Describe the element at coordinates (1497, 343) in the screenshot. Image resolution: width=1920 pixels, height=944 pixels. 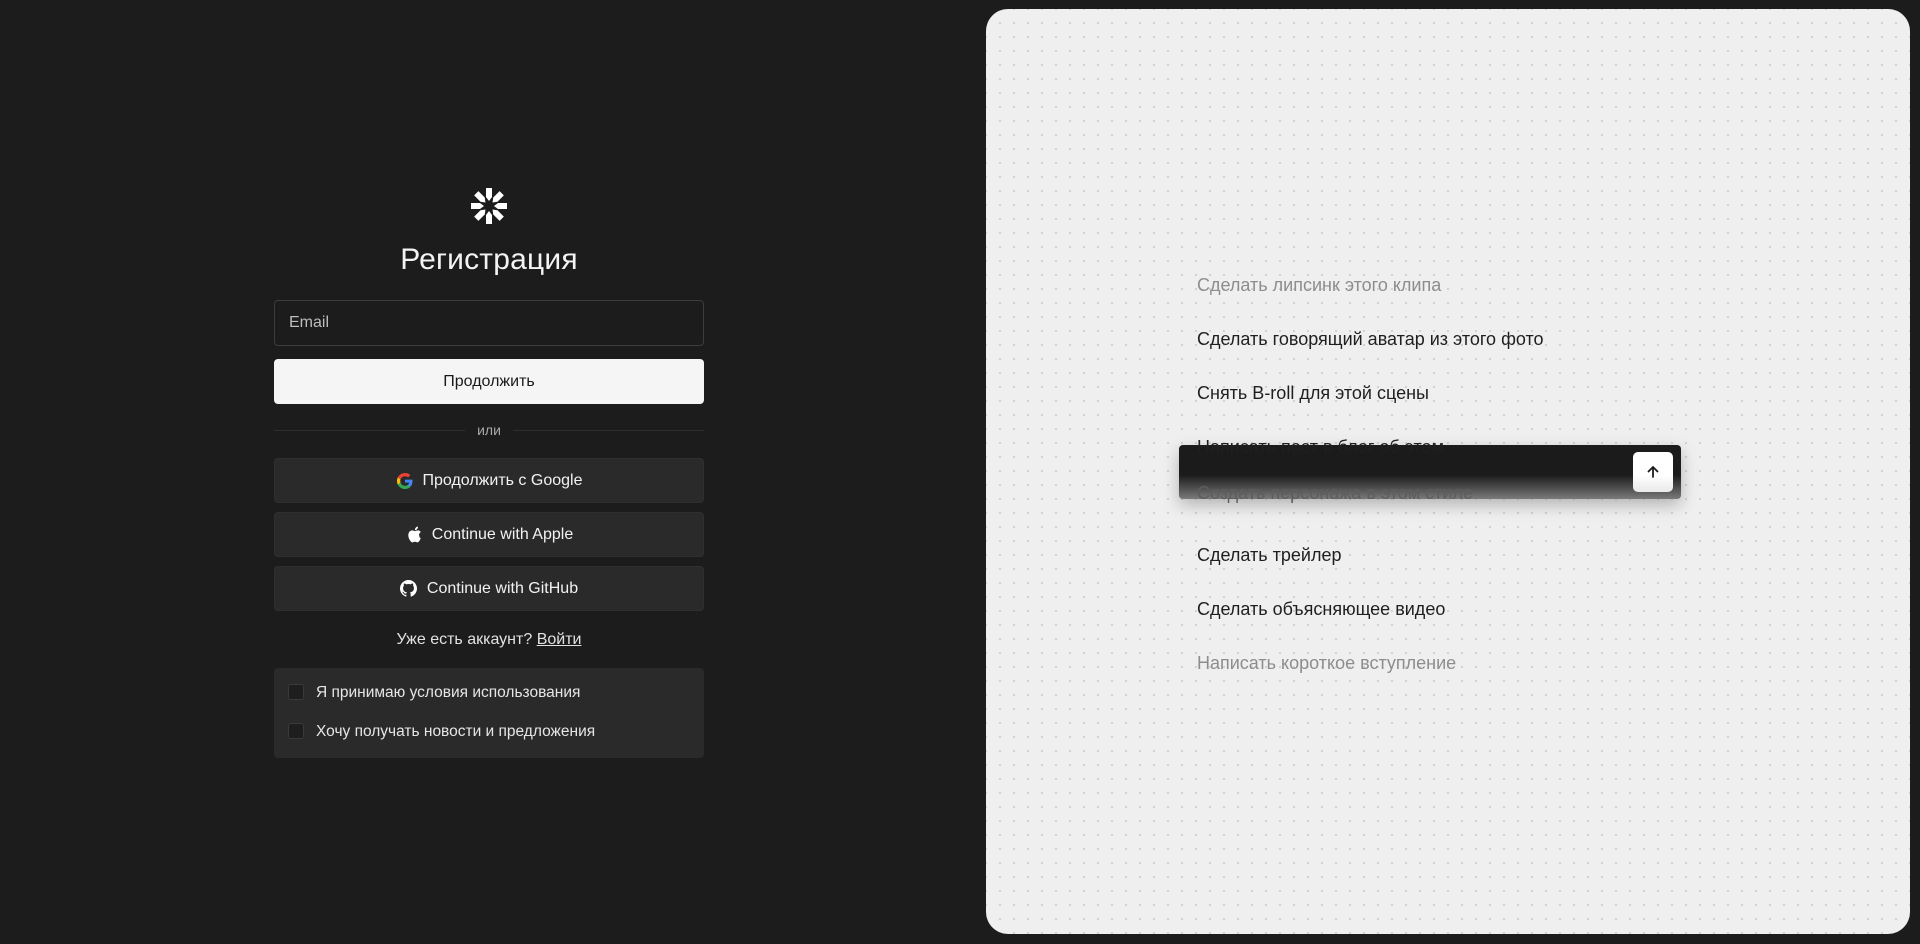
I see `prompt-suggestion: Сделать говорящий аватар из этого фото` at that location.